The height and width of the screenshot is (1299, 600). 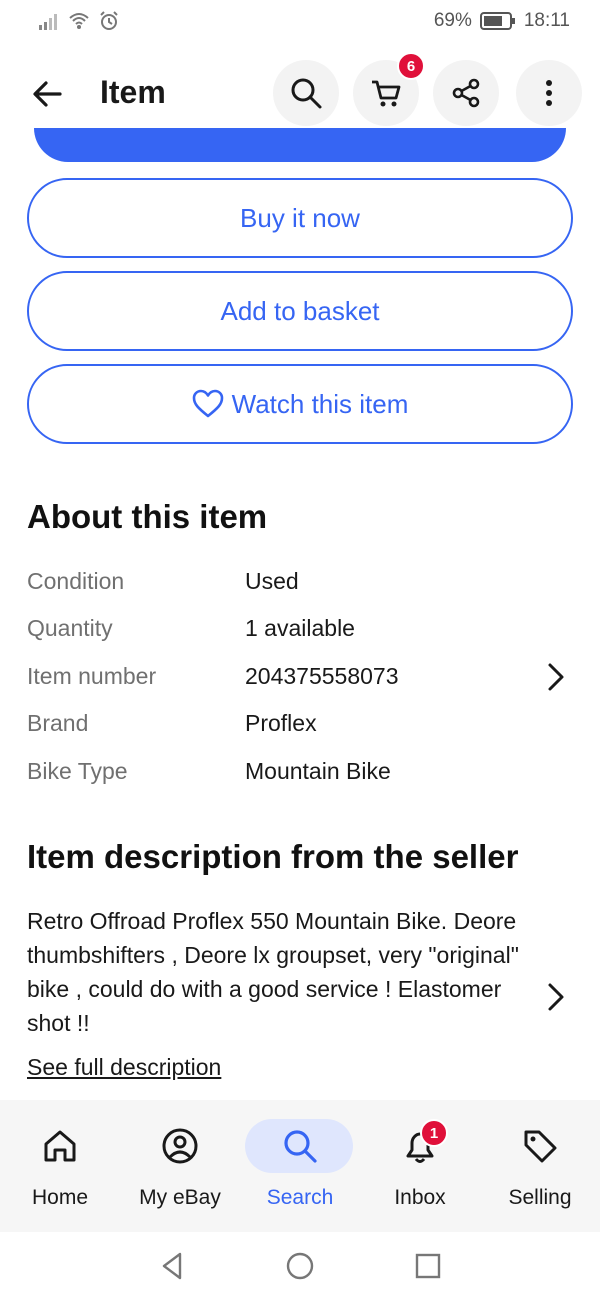 I want to click on nav-selling-label: Selling, so click(x=540, y=1197).